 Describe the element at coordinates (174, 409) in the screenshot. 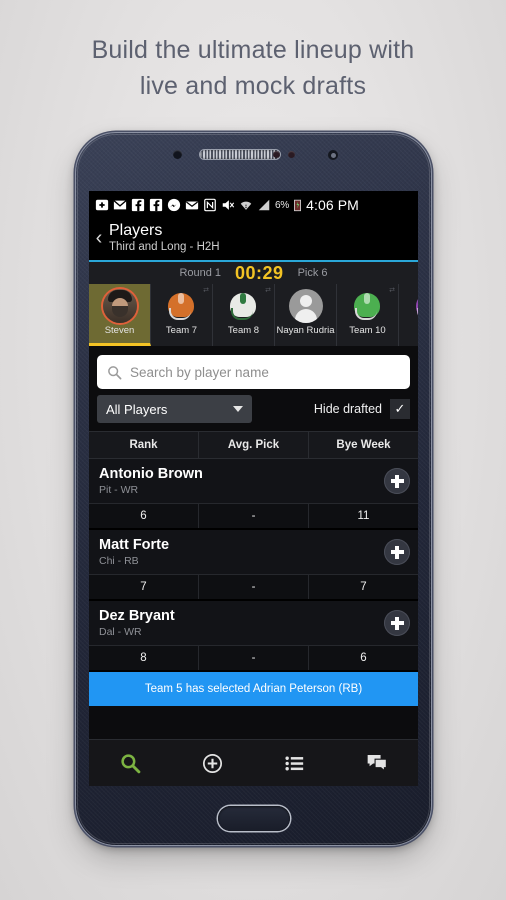

I see `position-filter-dropdown: All Players` at that location.